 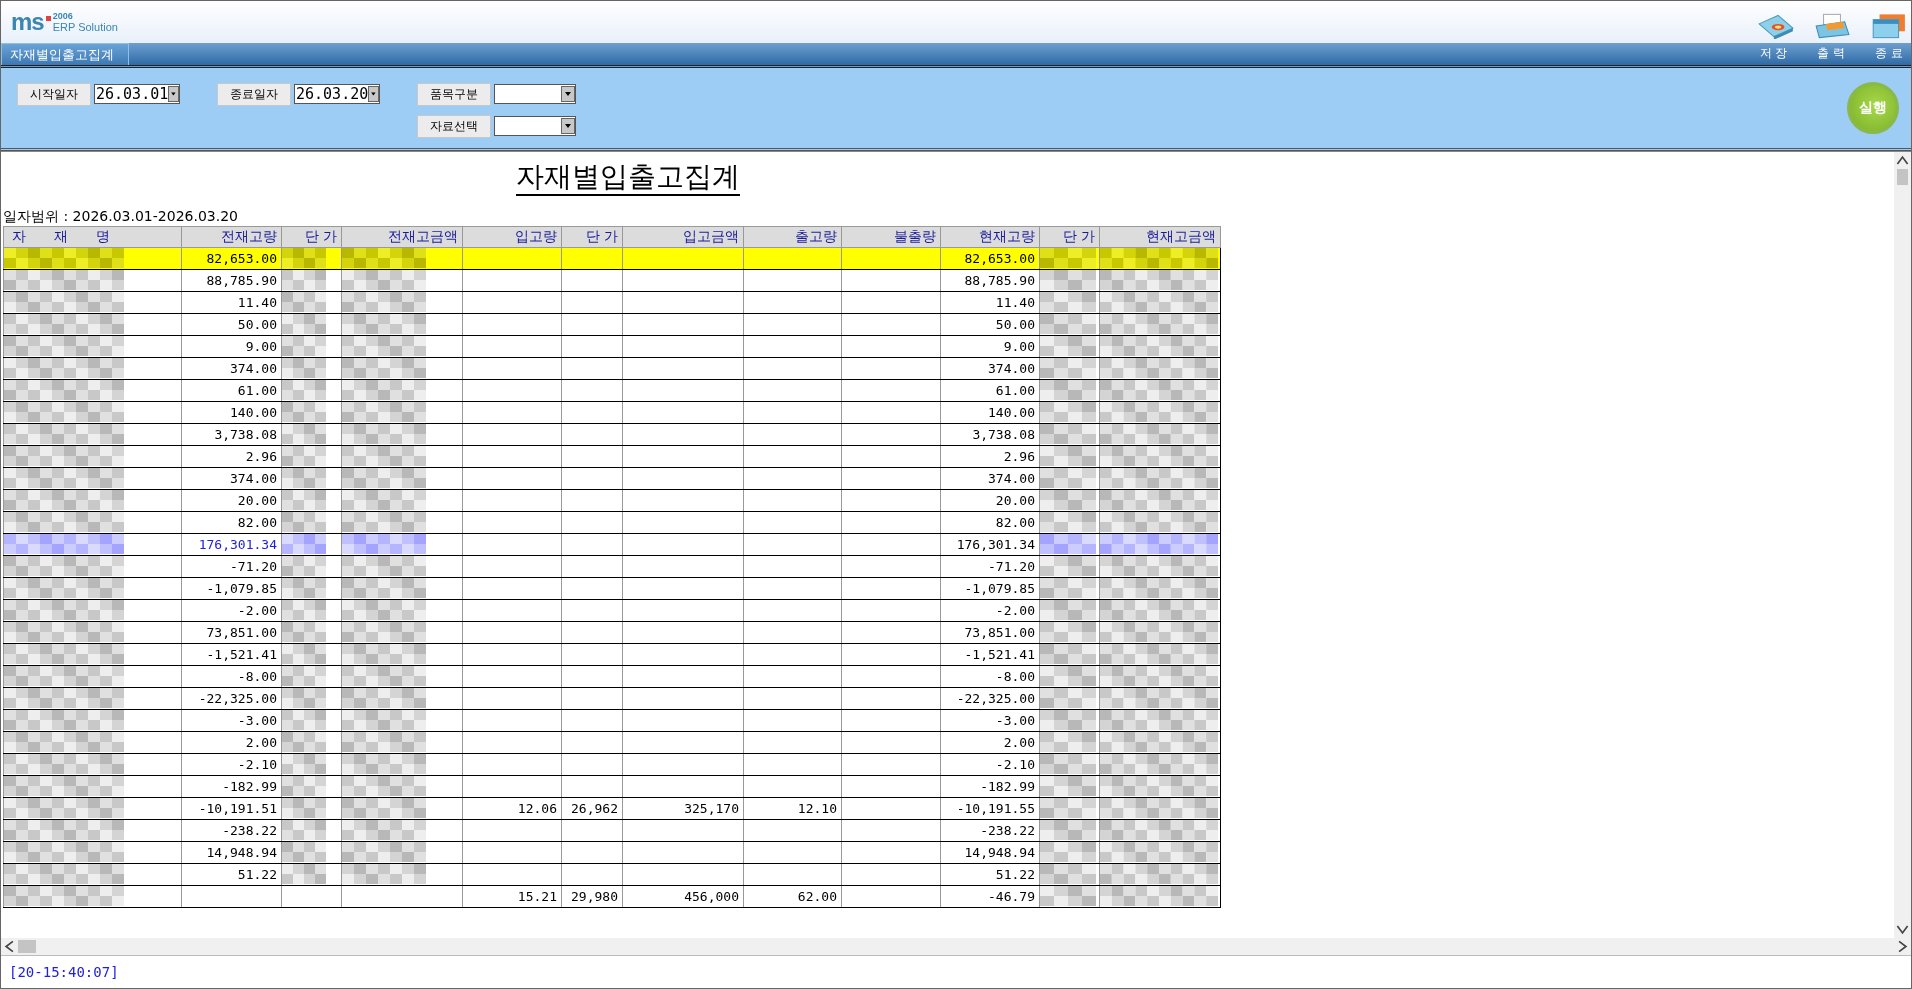 What do you see at coordinates (337, 94) in the screenshot?
I see `combo-field: 26.03.20` at bounding box center [337, 94].